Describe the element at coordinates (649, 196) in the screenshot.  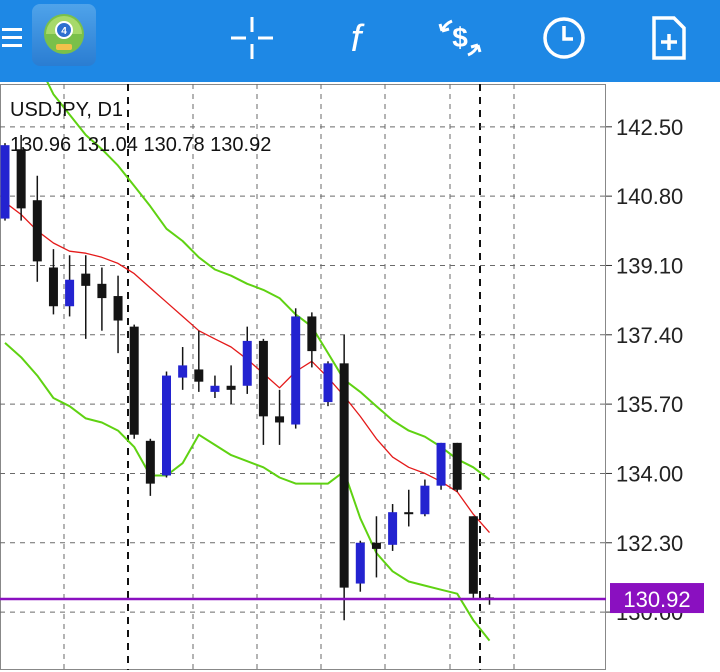
I see `y-tick-label: 140.80` at that location.